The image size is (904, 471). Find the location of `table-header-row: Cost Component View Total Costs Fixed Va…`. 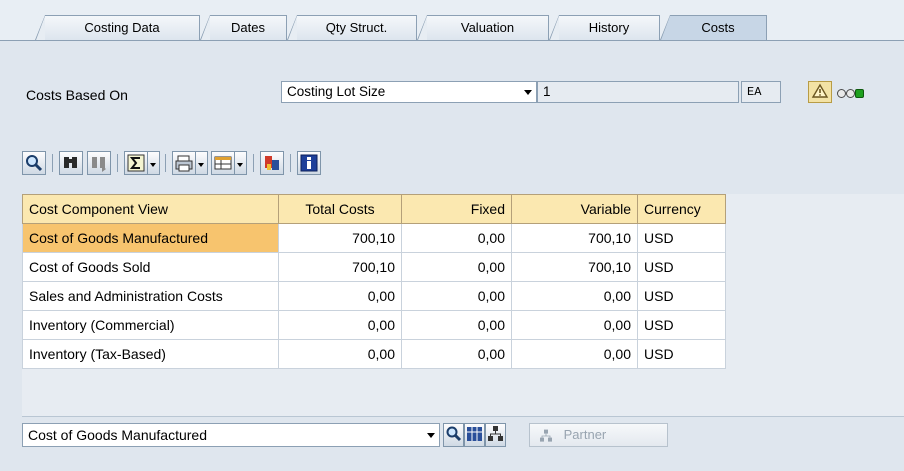

table-header-row: Cost Component View Total Costs Fixed Va… is located at coordinates (374, 209).